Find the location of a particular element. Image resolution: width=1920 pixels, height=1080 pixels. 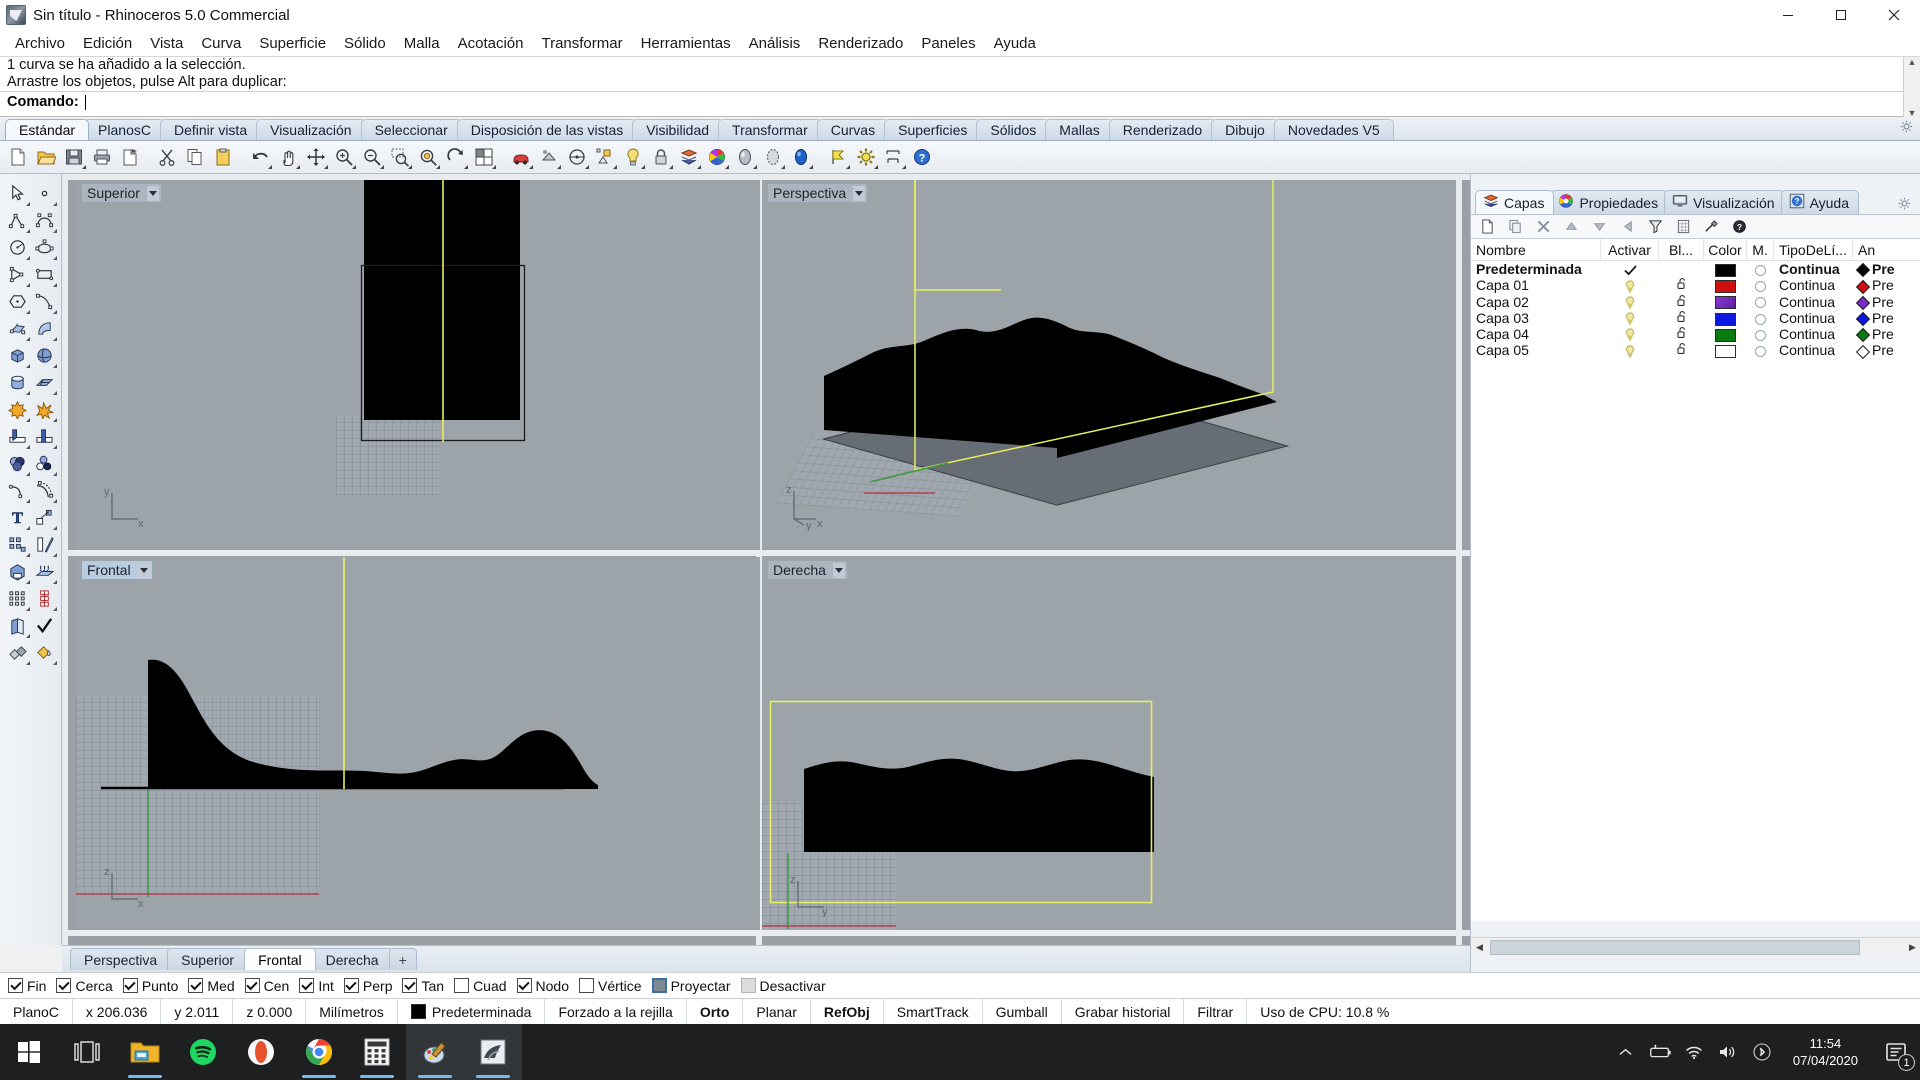

viewport-menu-chevron-down-icon is located at coordinates (152, 193).